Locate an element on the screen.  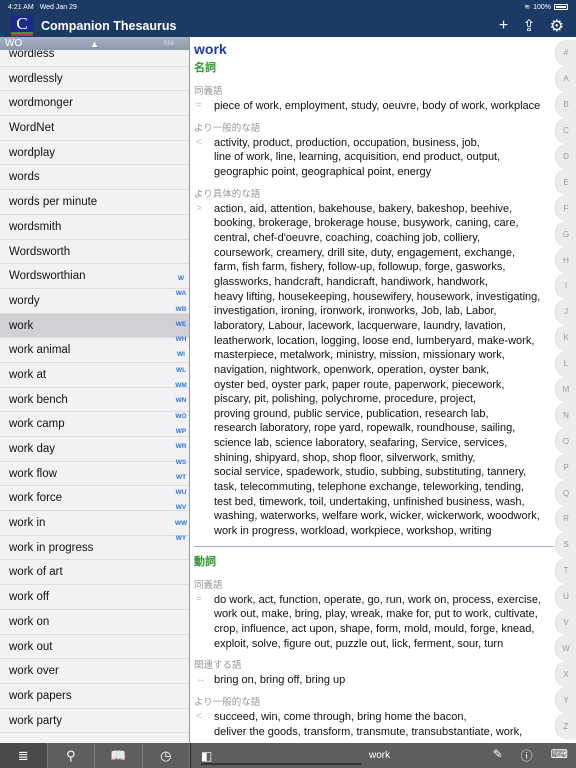
list-item: WordNet is located at coordinates (94, 128).